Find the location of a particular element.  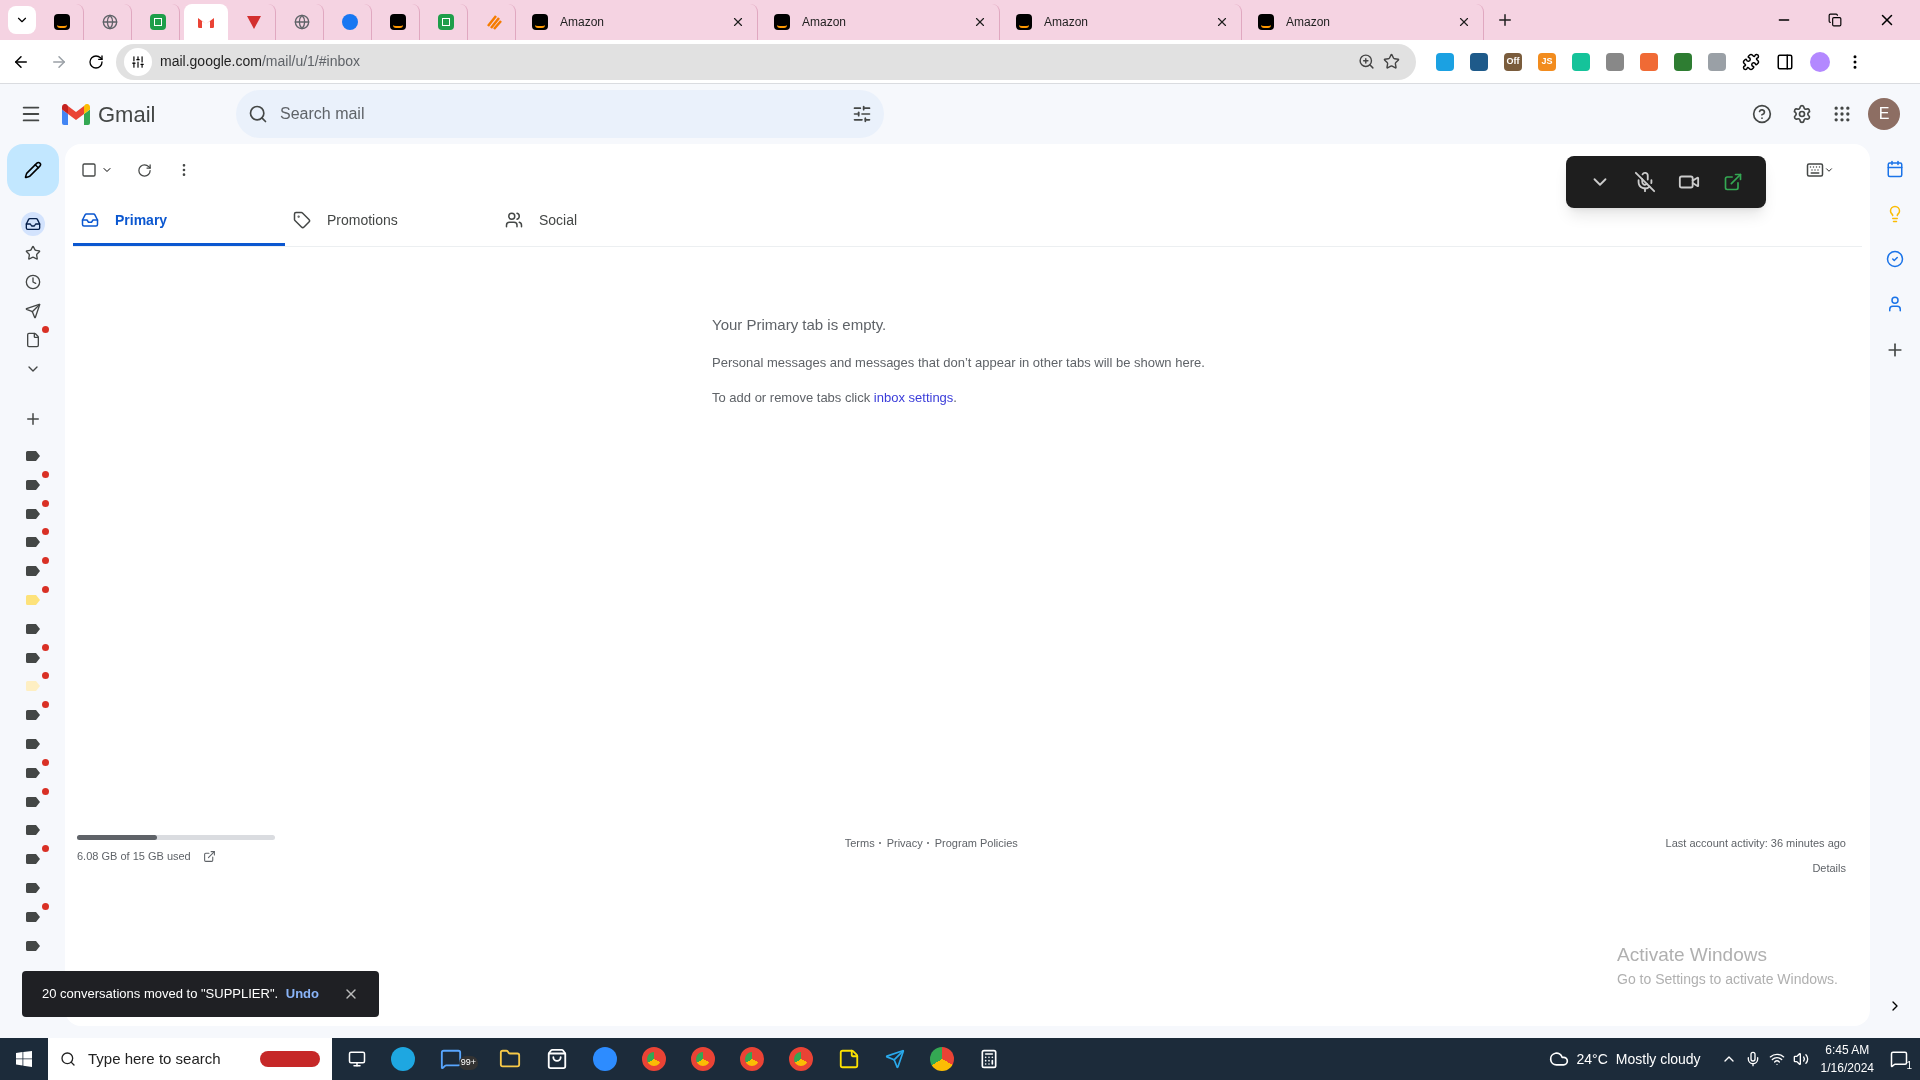

people-icon is located at coordinates (514, 219).